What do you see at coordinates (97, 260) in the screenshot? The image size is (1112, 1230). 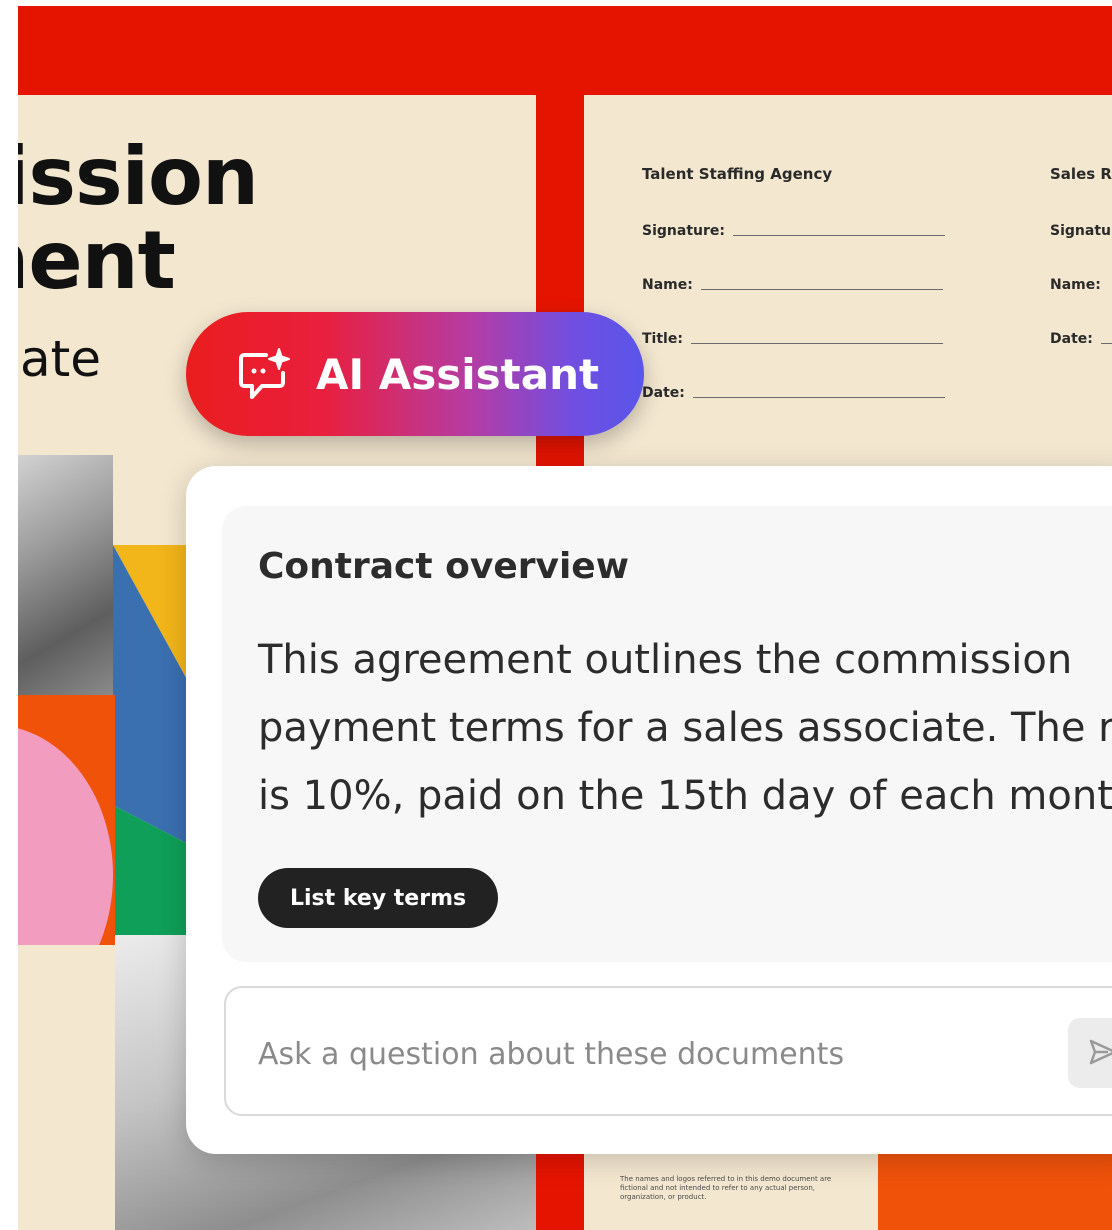 I see `document-title-line-2: ment` at bounding box center [97, 260].